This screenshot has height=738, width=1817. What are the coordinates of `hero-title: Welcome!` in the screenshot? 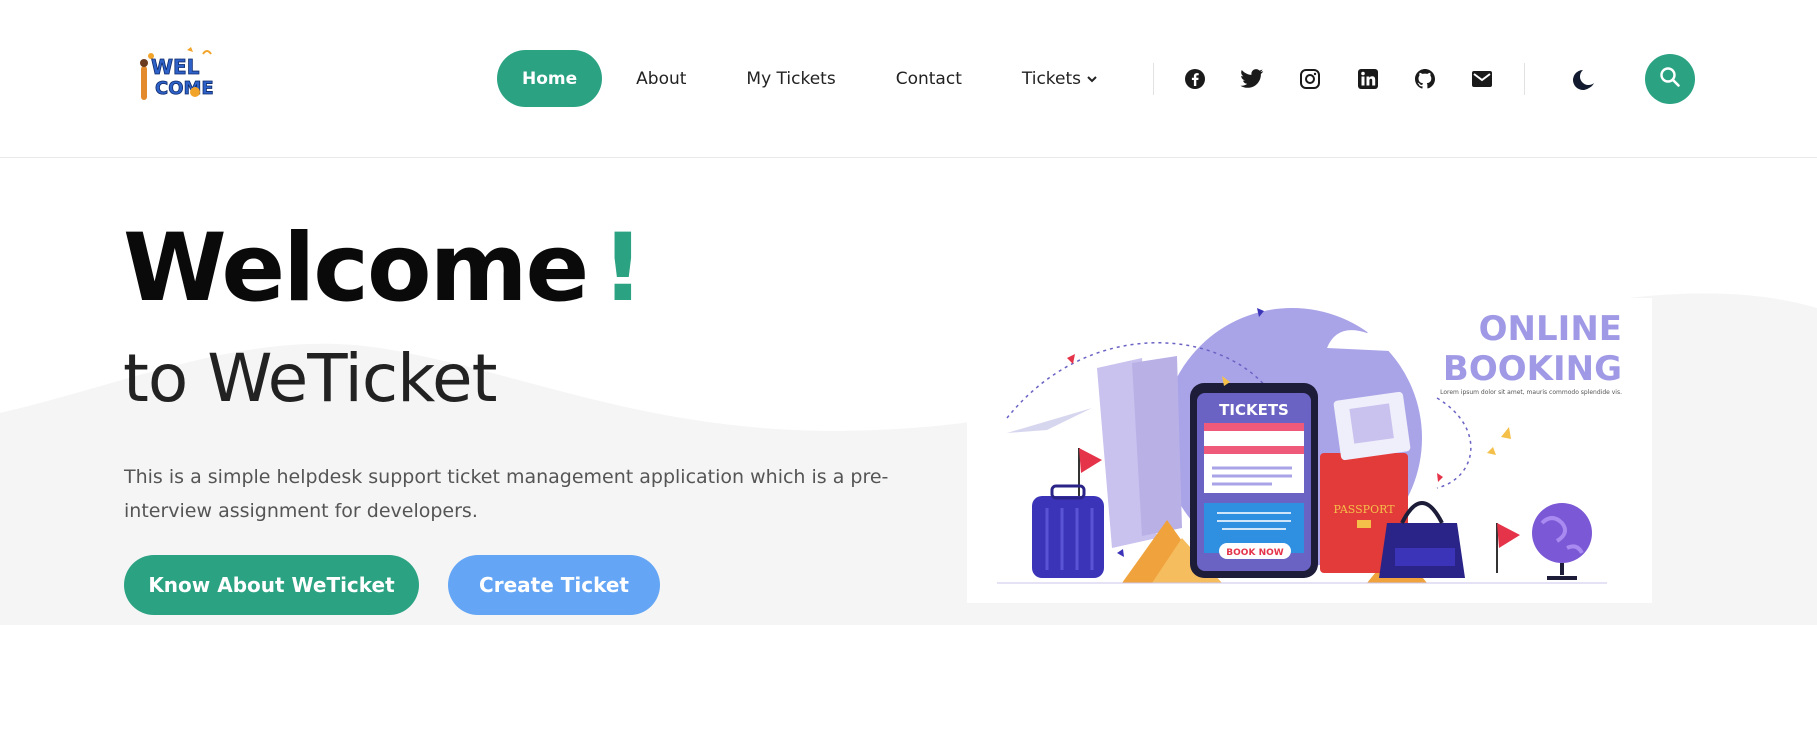 It's located at (383, 269).